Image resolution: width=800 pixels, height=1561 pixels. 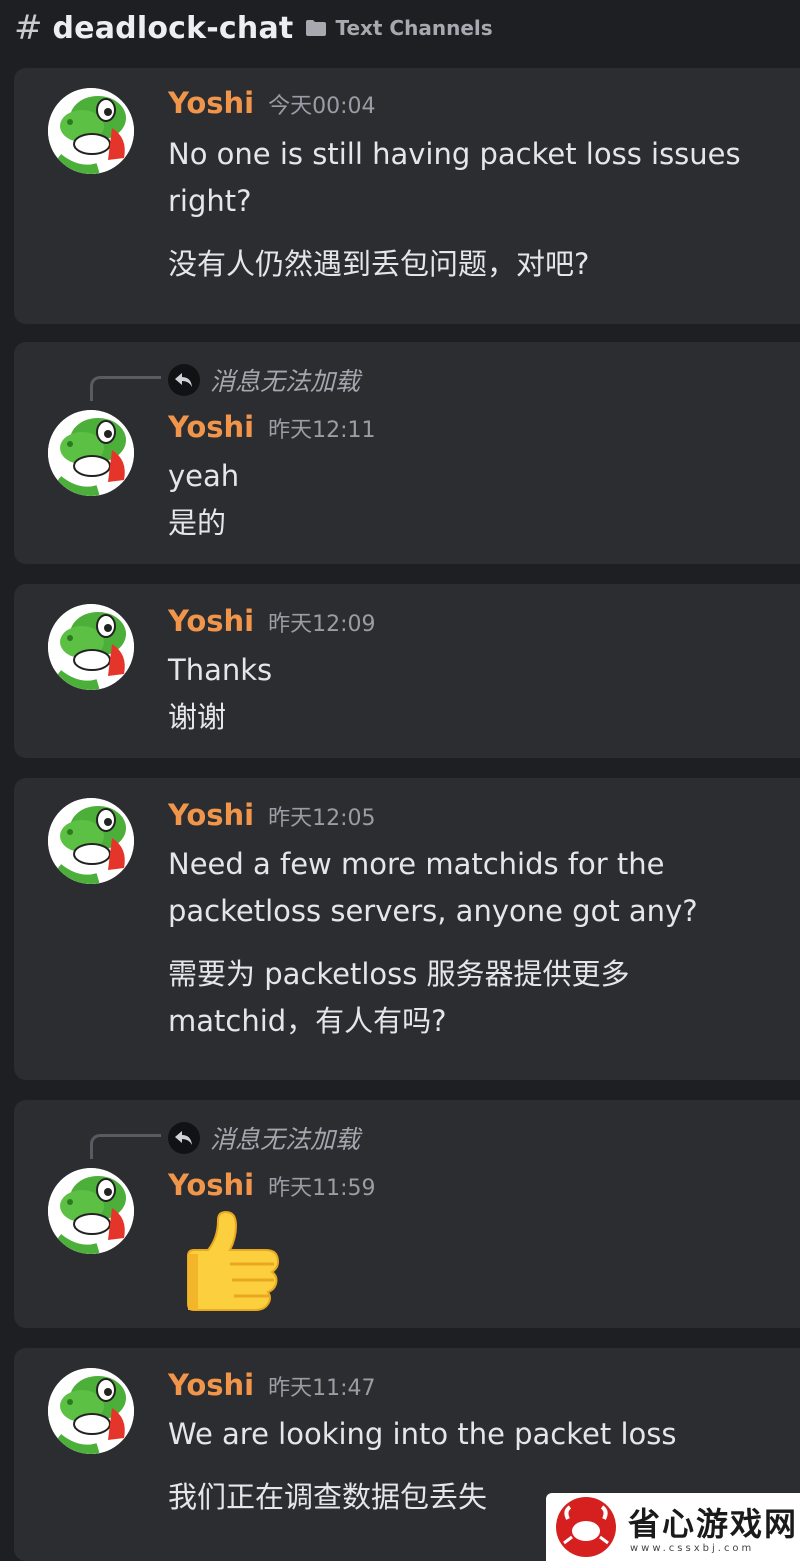 I want to click on message-timestamp: 昨天12:05, so click(x=322, y=818).